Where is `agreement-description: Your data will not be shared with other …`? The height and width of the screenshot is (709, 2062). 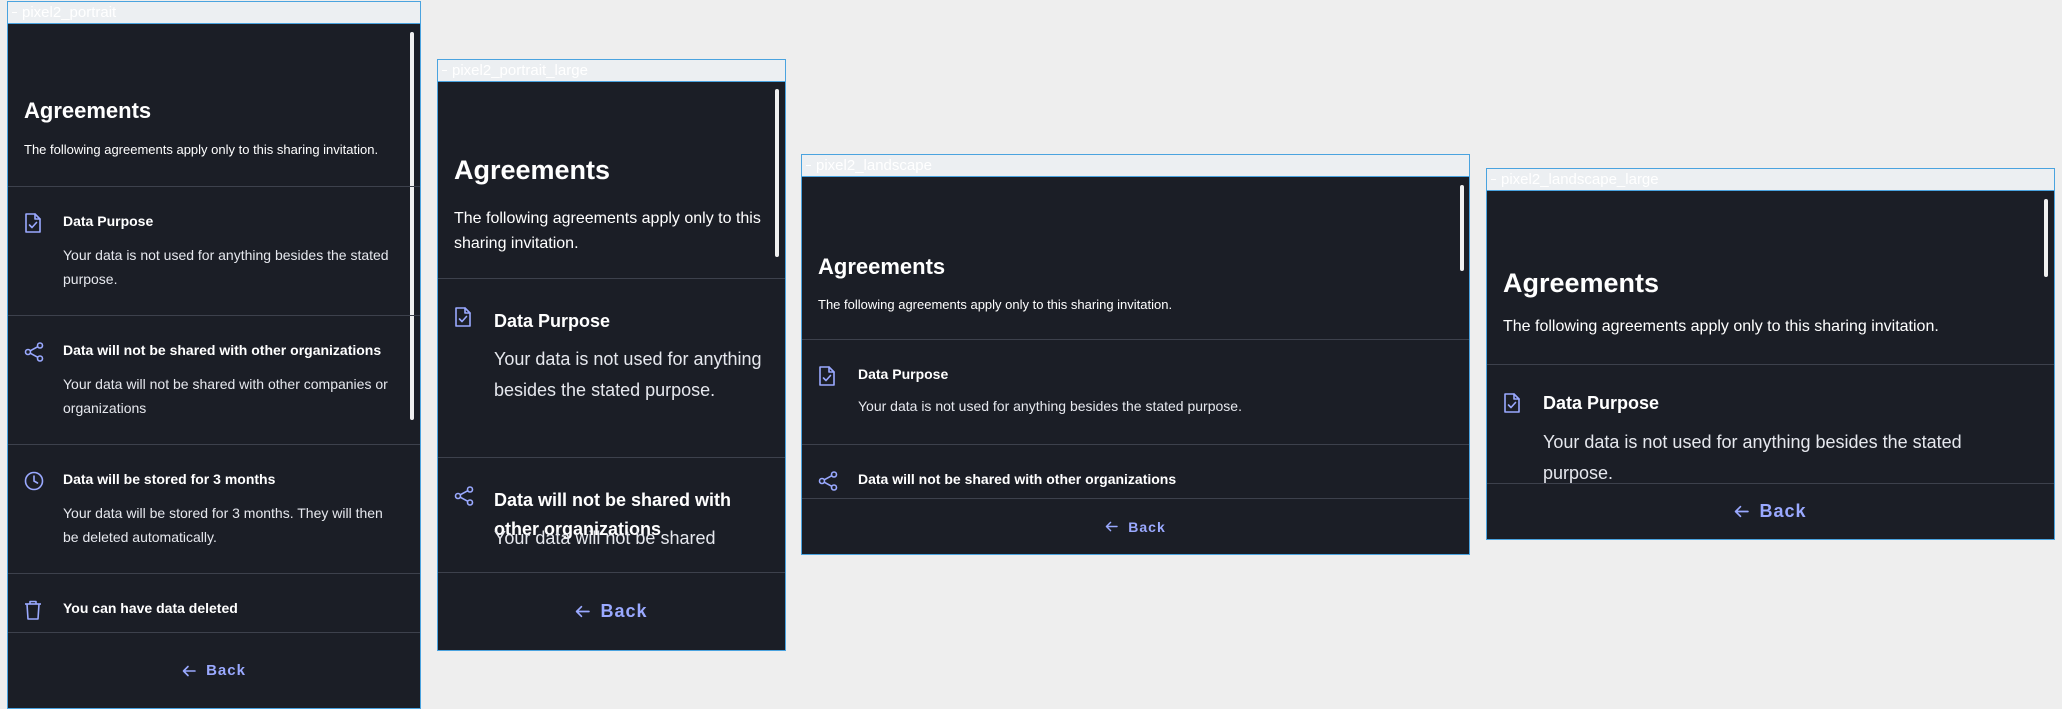 agreement-description: Your data will not be shared with other … is located at coordinates (225, 396).